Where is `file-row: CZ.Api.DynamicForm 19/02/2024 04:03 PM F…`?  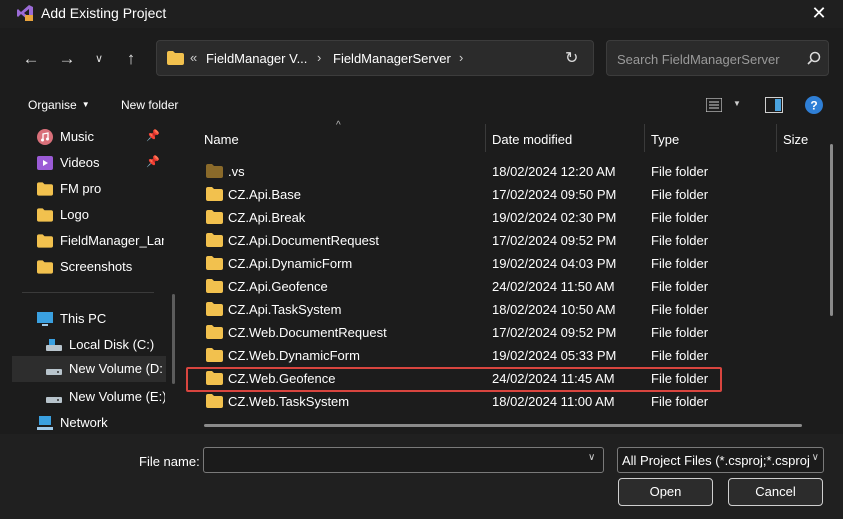
file-row: CZ.Api.DynamicForm 19/02/2024 04:03 PM F… is located at coordinates (506, 263).